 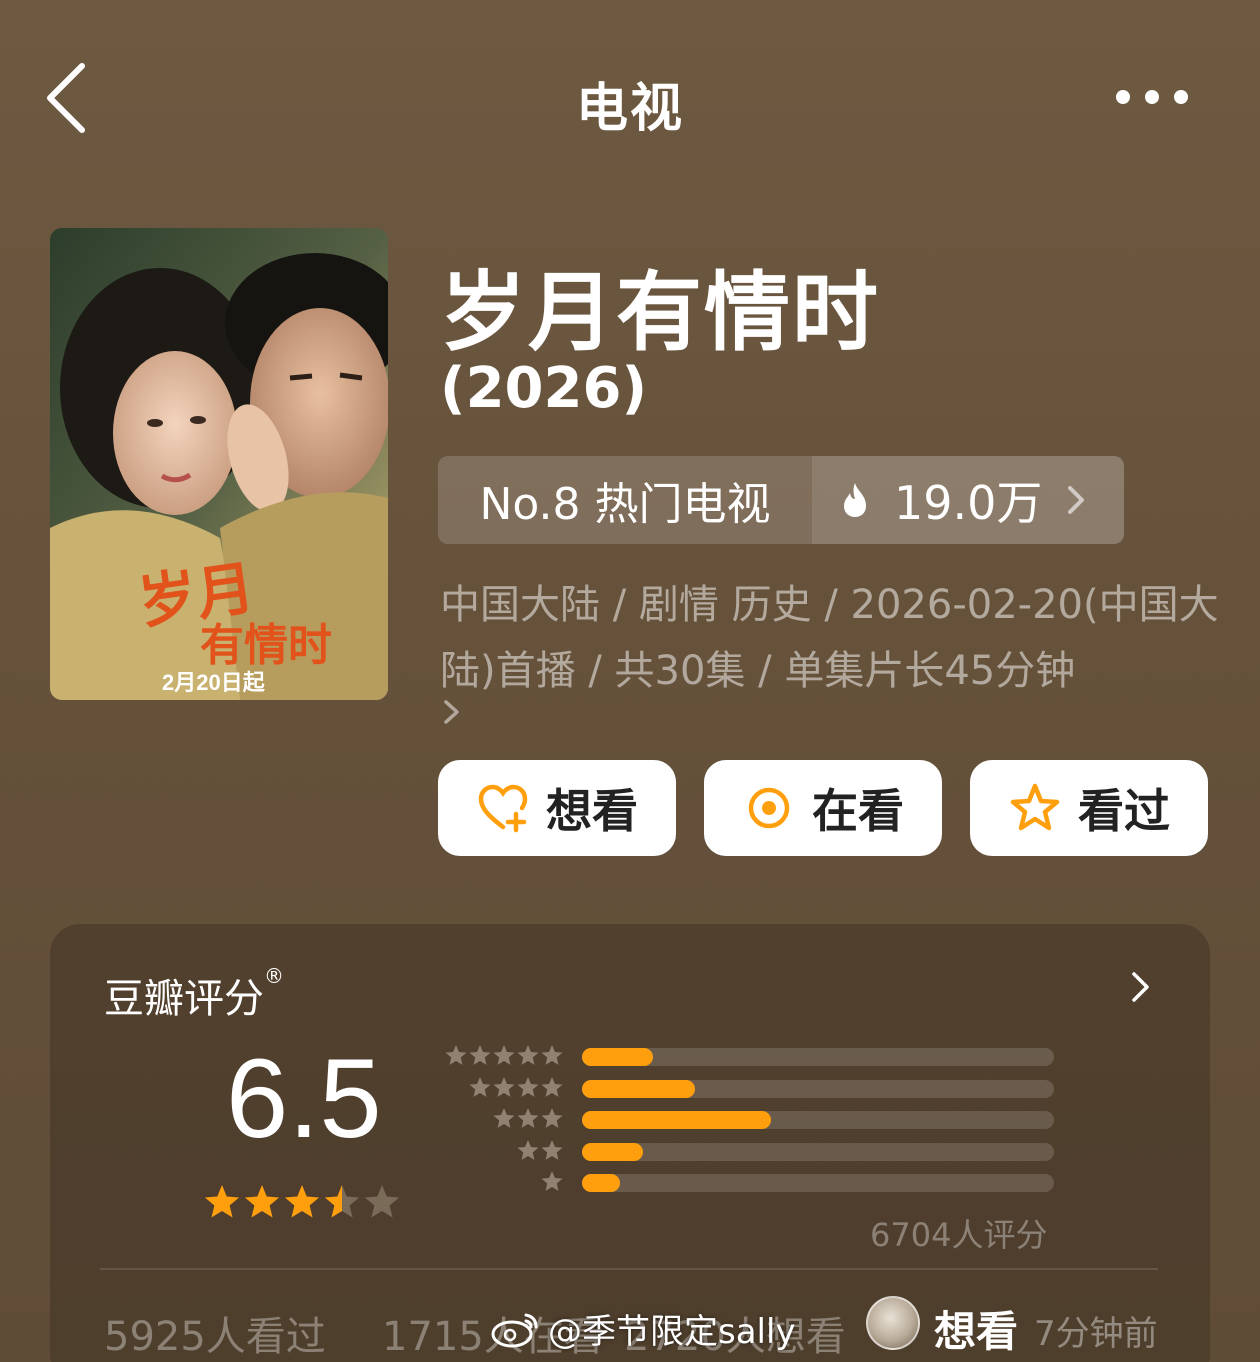 I want to click on svg-text: 有情时, so click(x=266, y=645).